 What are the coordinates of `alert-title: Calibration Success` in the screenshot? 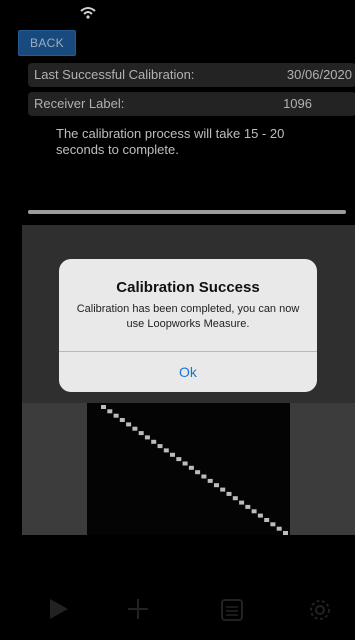 It's located at (188, 287).